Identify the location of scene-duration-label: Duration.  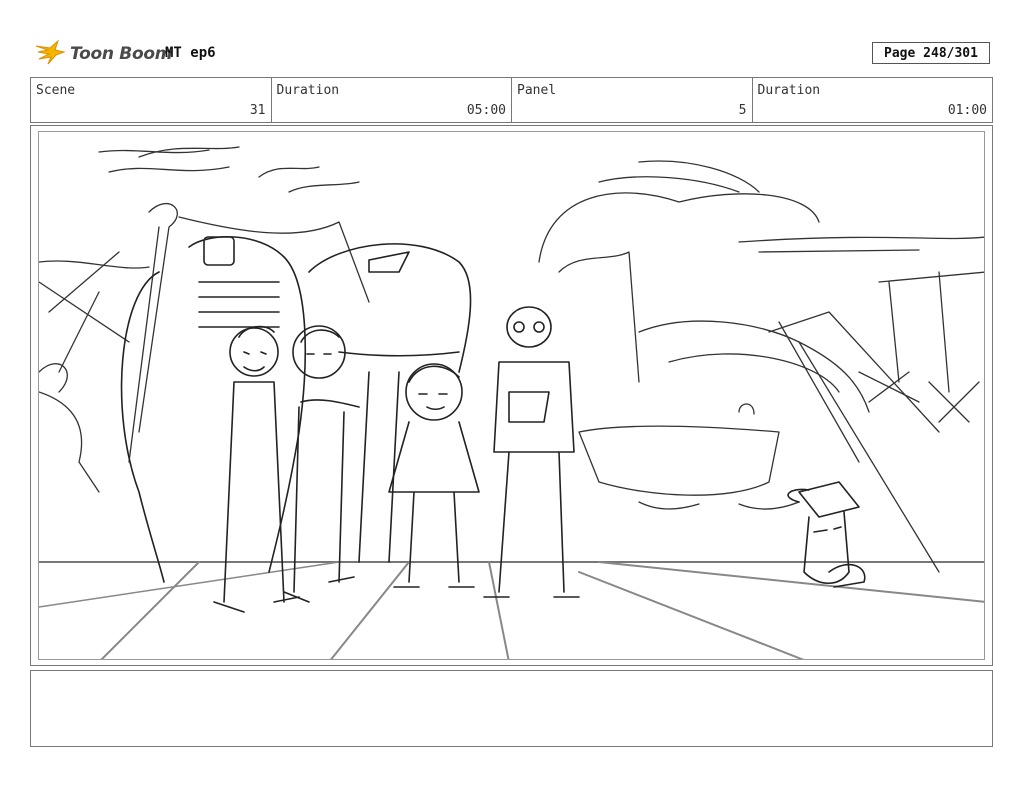
(308, 90).